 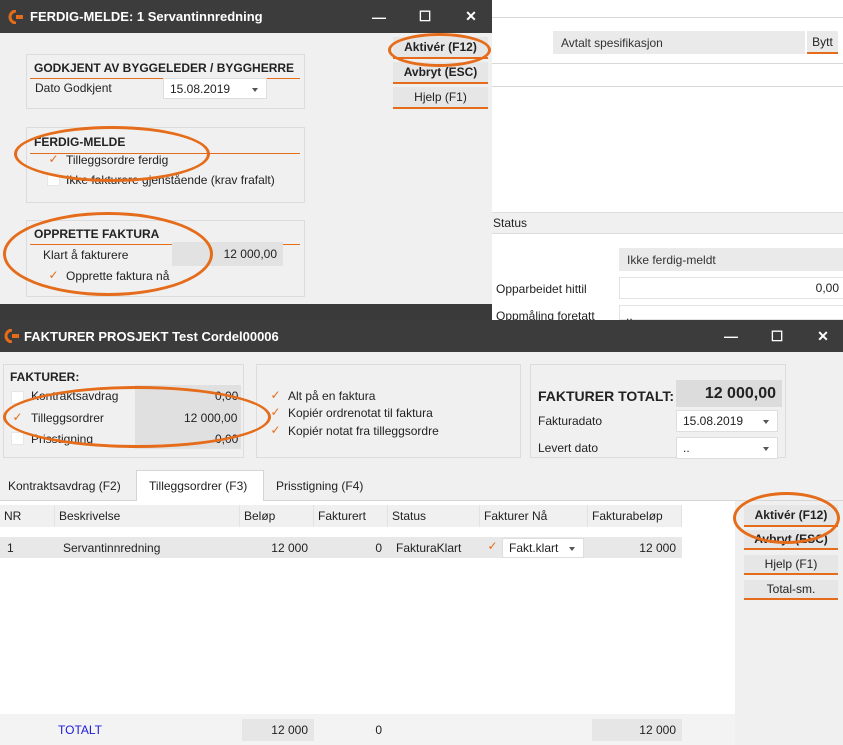 What do you see at coordinates (80, 142) in the screenshot?
I see `ferdig-melde-title: FERDIG-MELDE` at bounding box center [80, 142].